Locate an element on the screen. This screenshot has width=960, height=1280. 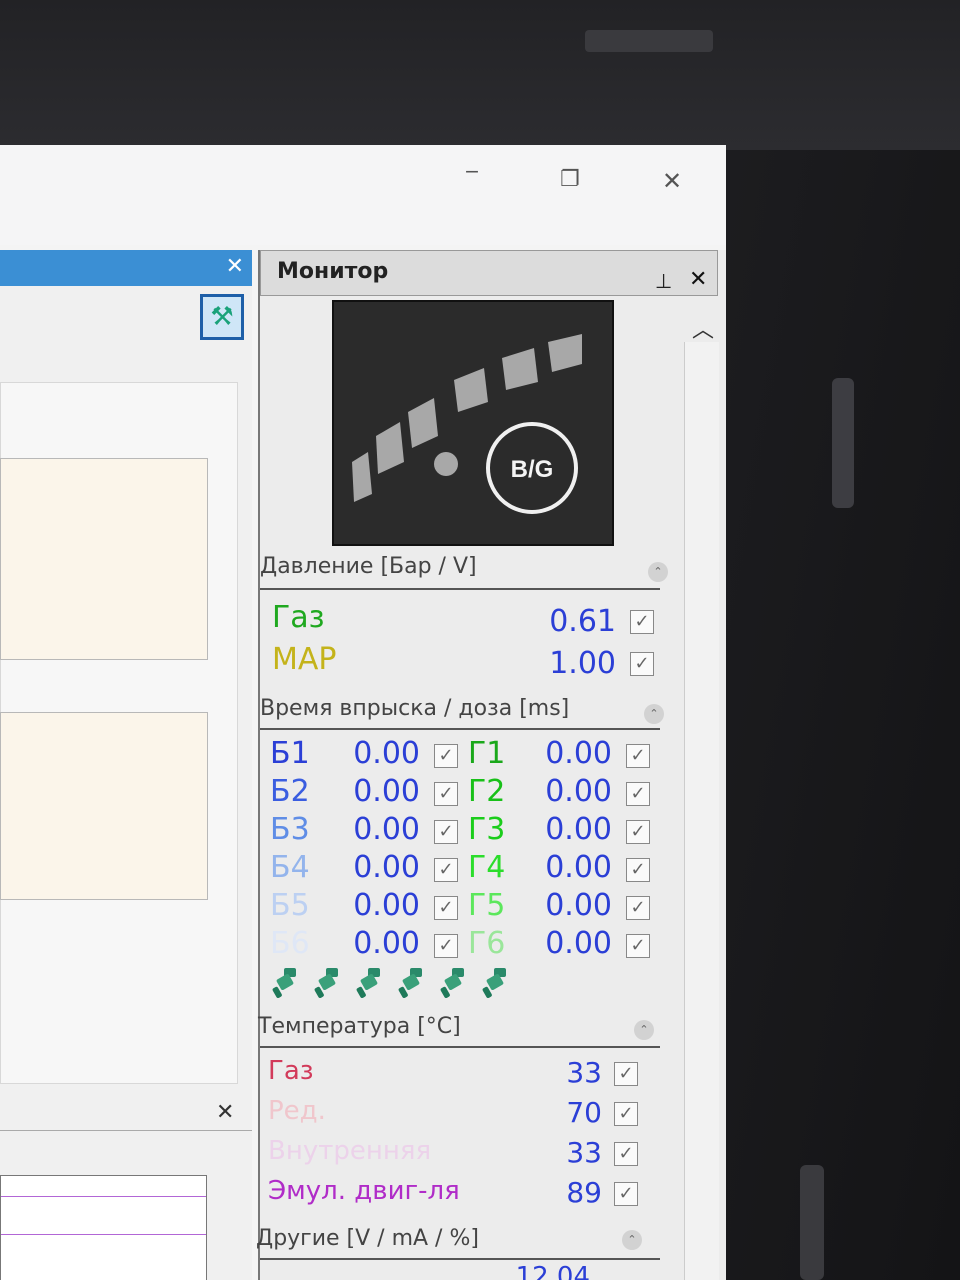
monitor-header: Монитор ⊥ ✕ is located at coordinates (489, 273).